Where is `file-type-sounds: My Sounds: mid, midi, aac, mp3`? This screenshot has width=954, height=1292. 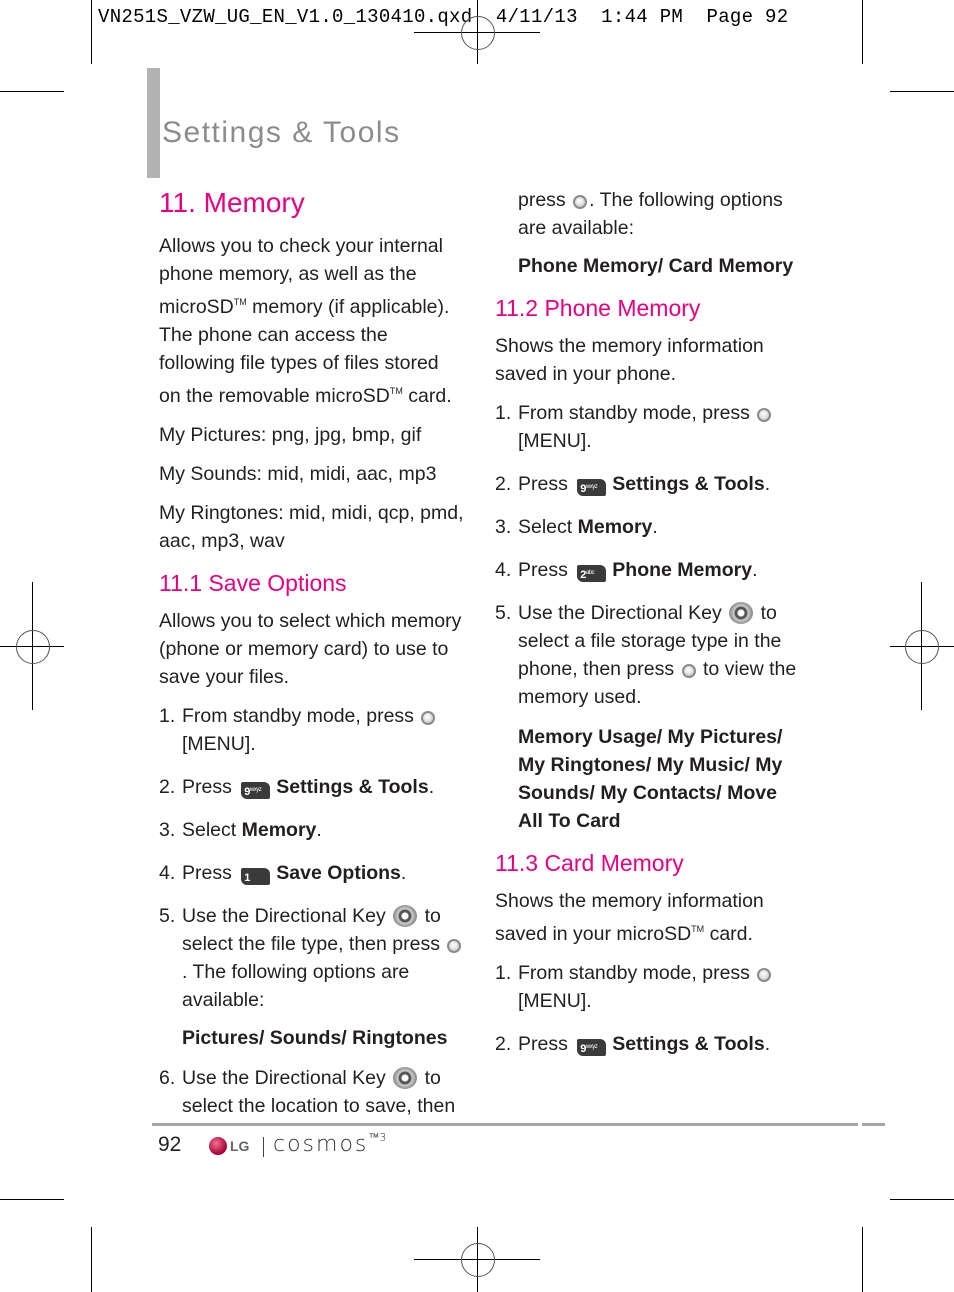 file-type-sounds: My Sounds: mid, midi, aac, mp3 is located at coordinates (298, 474).